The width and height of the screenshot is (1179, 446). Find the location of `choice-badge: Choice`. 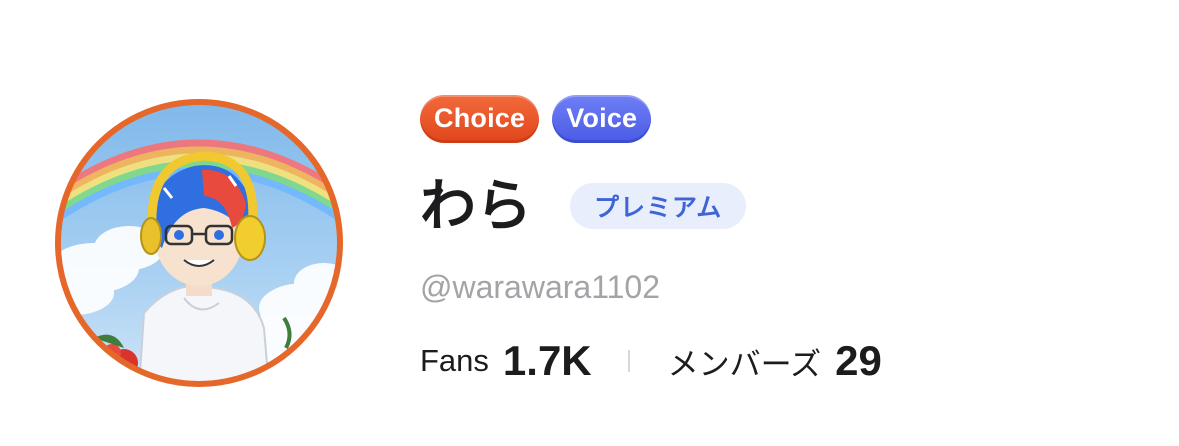

choice-badge: Choice is located at coordinates (480, 118).